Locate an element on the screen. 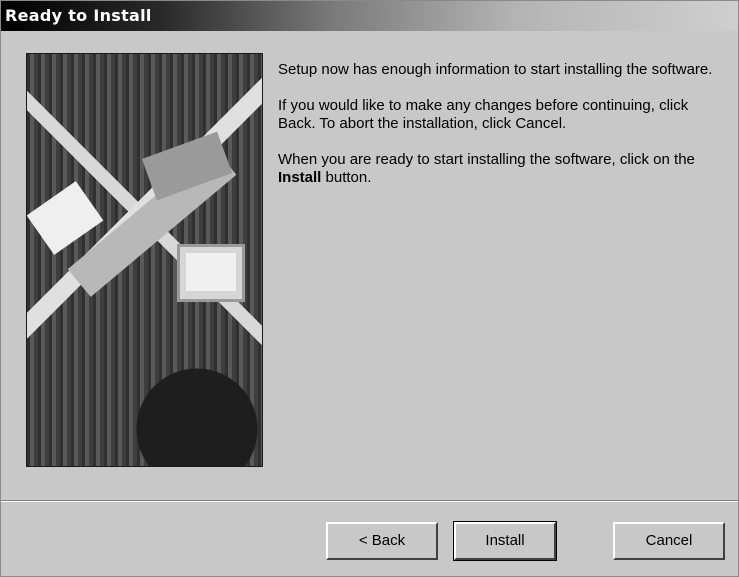 The height and width of the screenshot is (577, 739). monitor-icon is located at coordinates (211, 273).